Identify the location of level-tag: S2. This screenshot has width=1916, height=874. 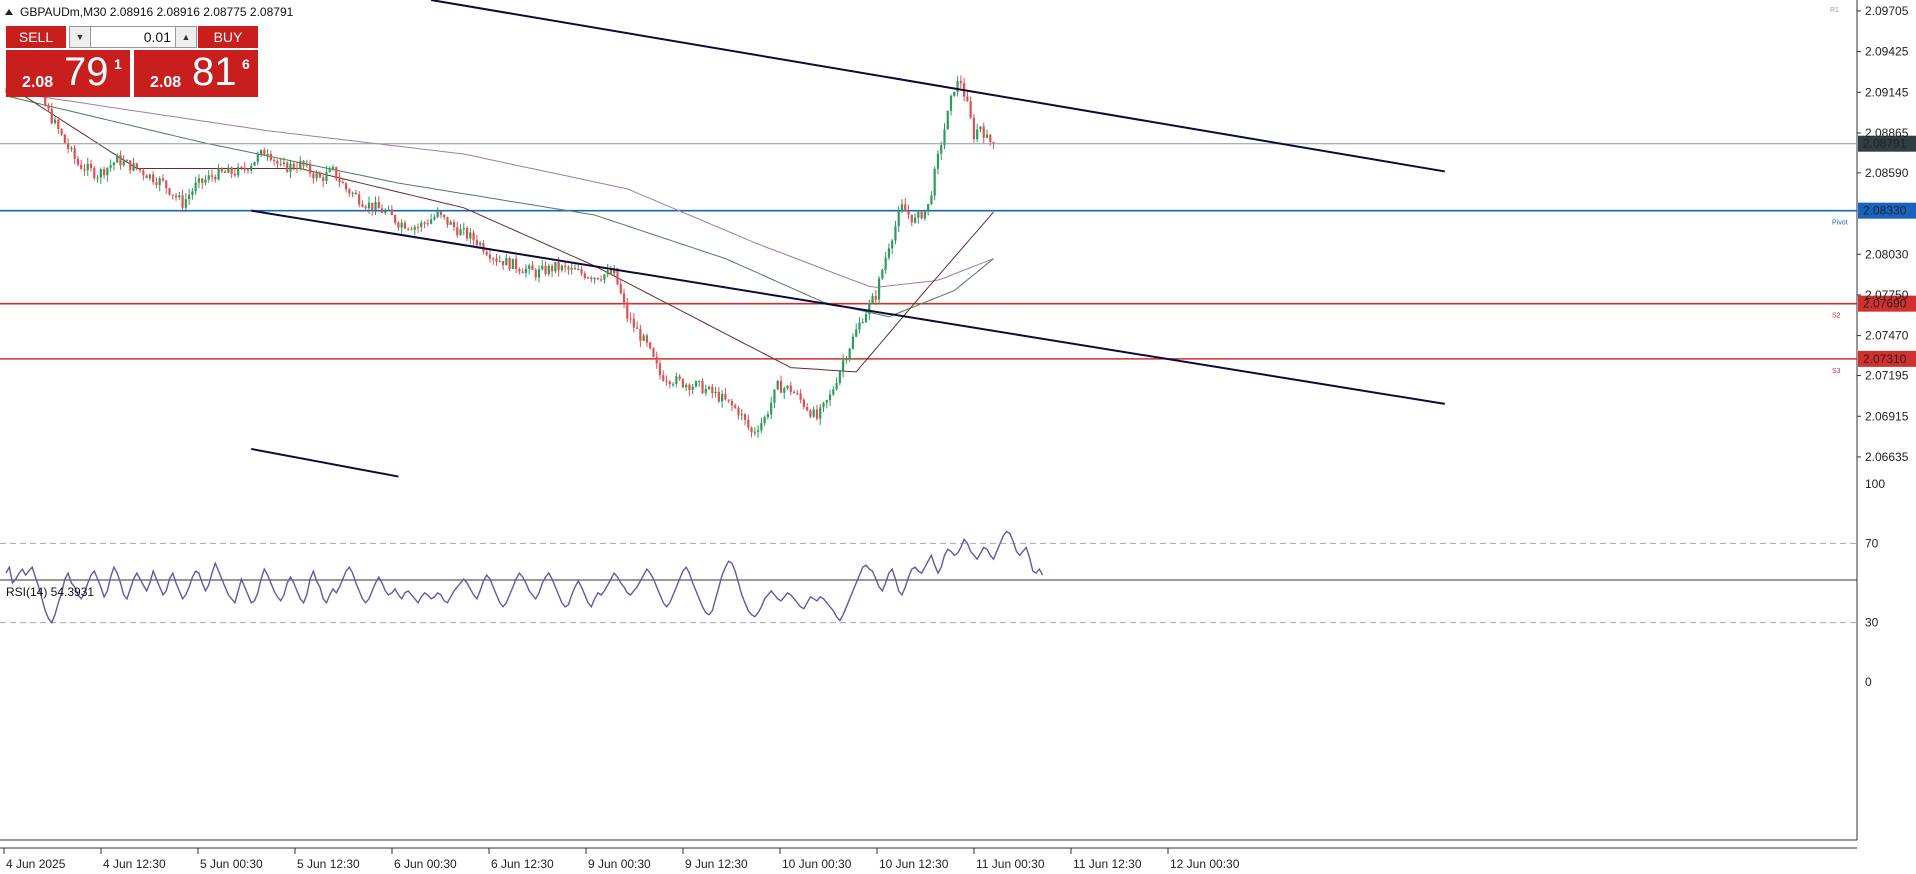
(1836, 316).